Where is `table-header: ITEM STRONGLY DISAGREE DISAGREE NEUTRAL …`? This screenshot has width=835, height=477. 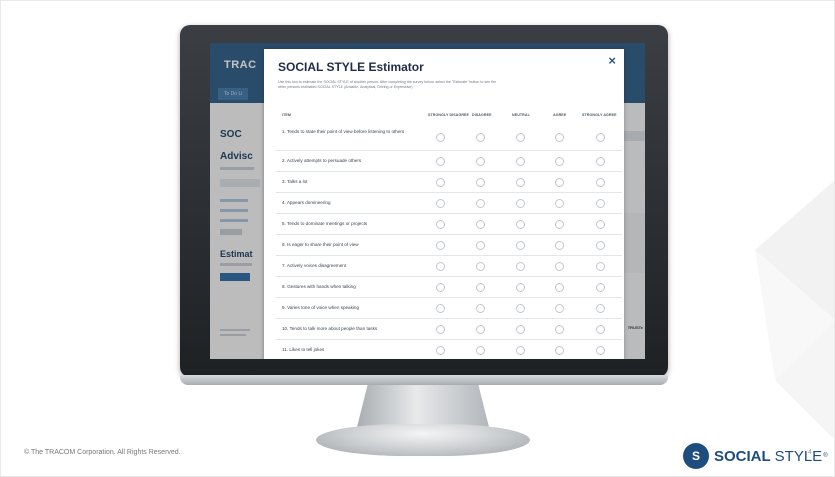 table-header: ITEM STRONGLY DISAGREE DISAGREE NEUTRAL … is located at coordinates (449, 117).